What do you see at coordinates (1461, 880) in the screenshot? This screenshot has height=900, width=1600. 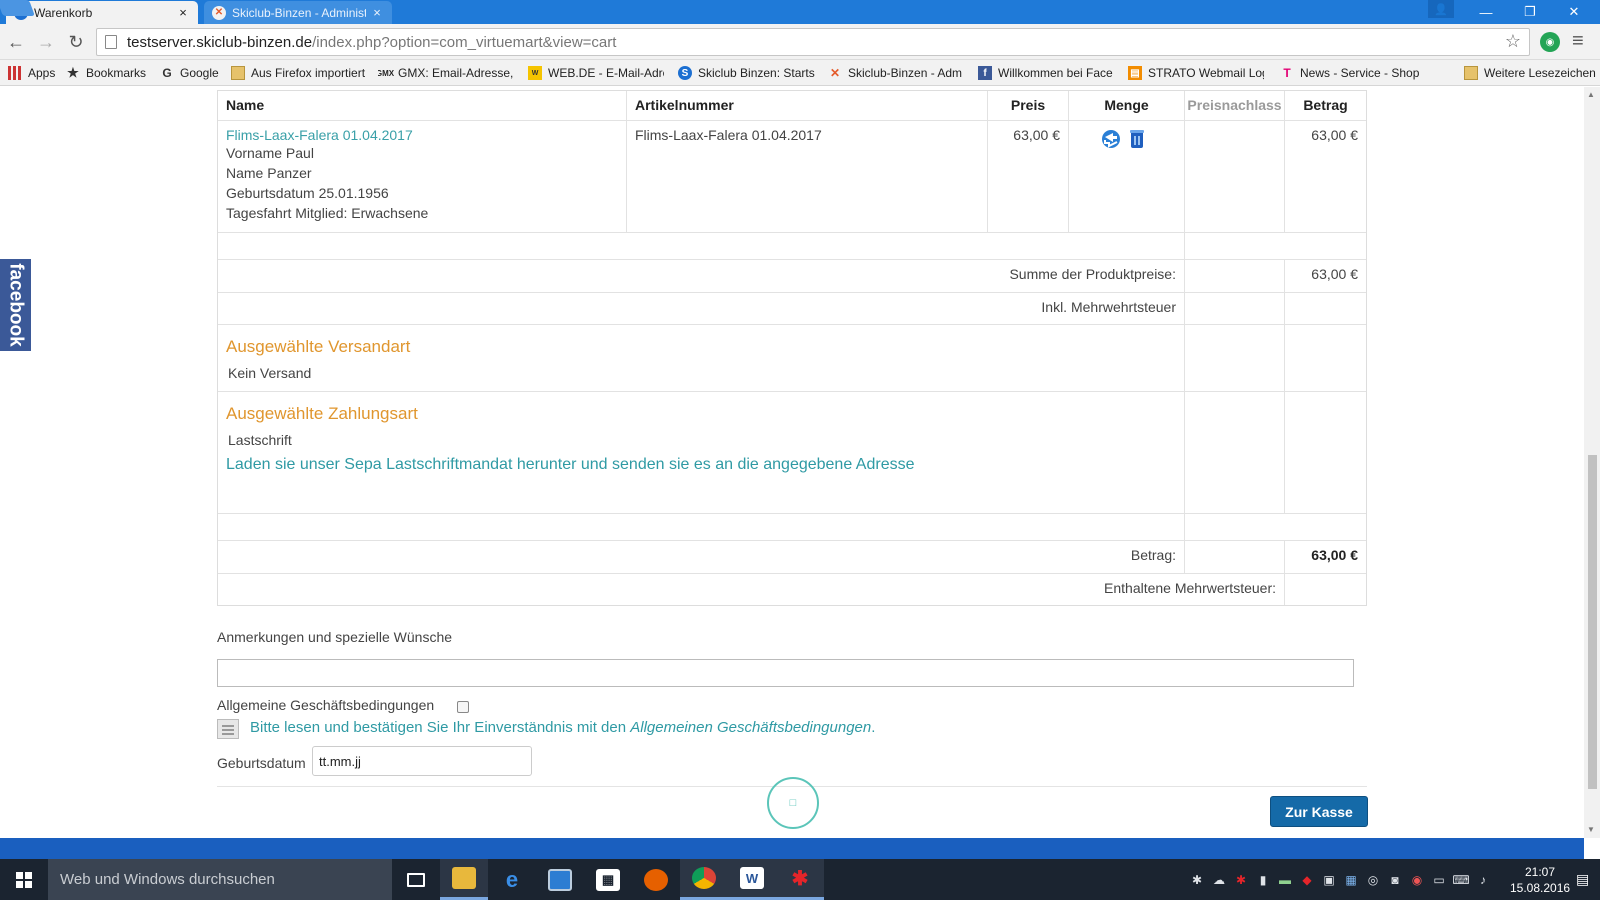 I see `keyboard-icon: ⌨` at bounding box center [1461, 880].